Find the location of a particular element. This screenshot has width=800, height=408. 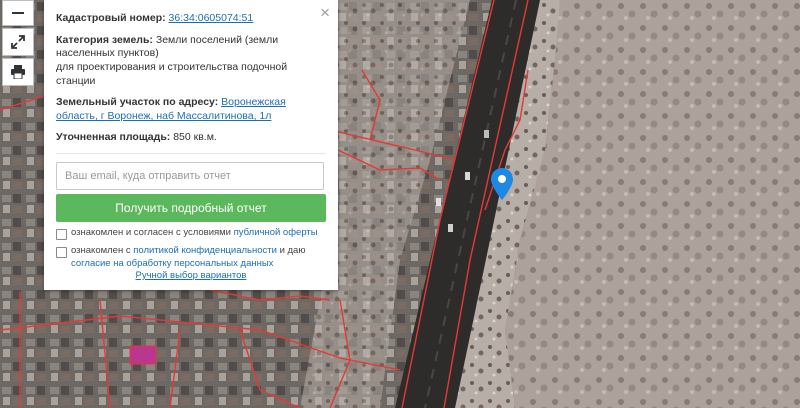

close-icon: × is located at coordinates (325, 12).